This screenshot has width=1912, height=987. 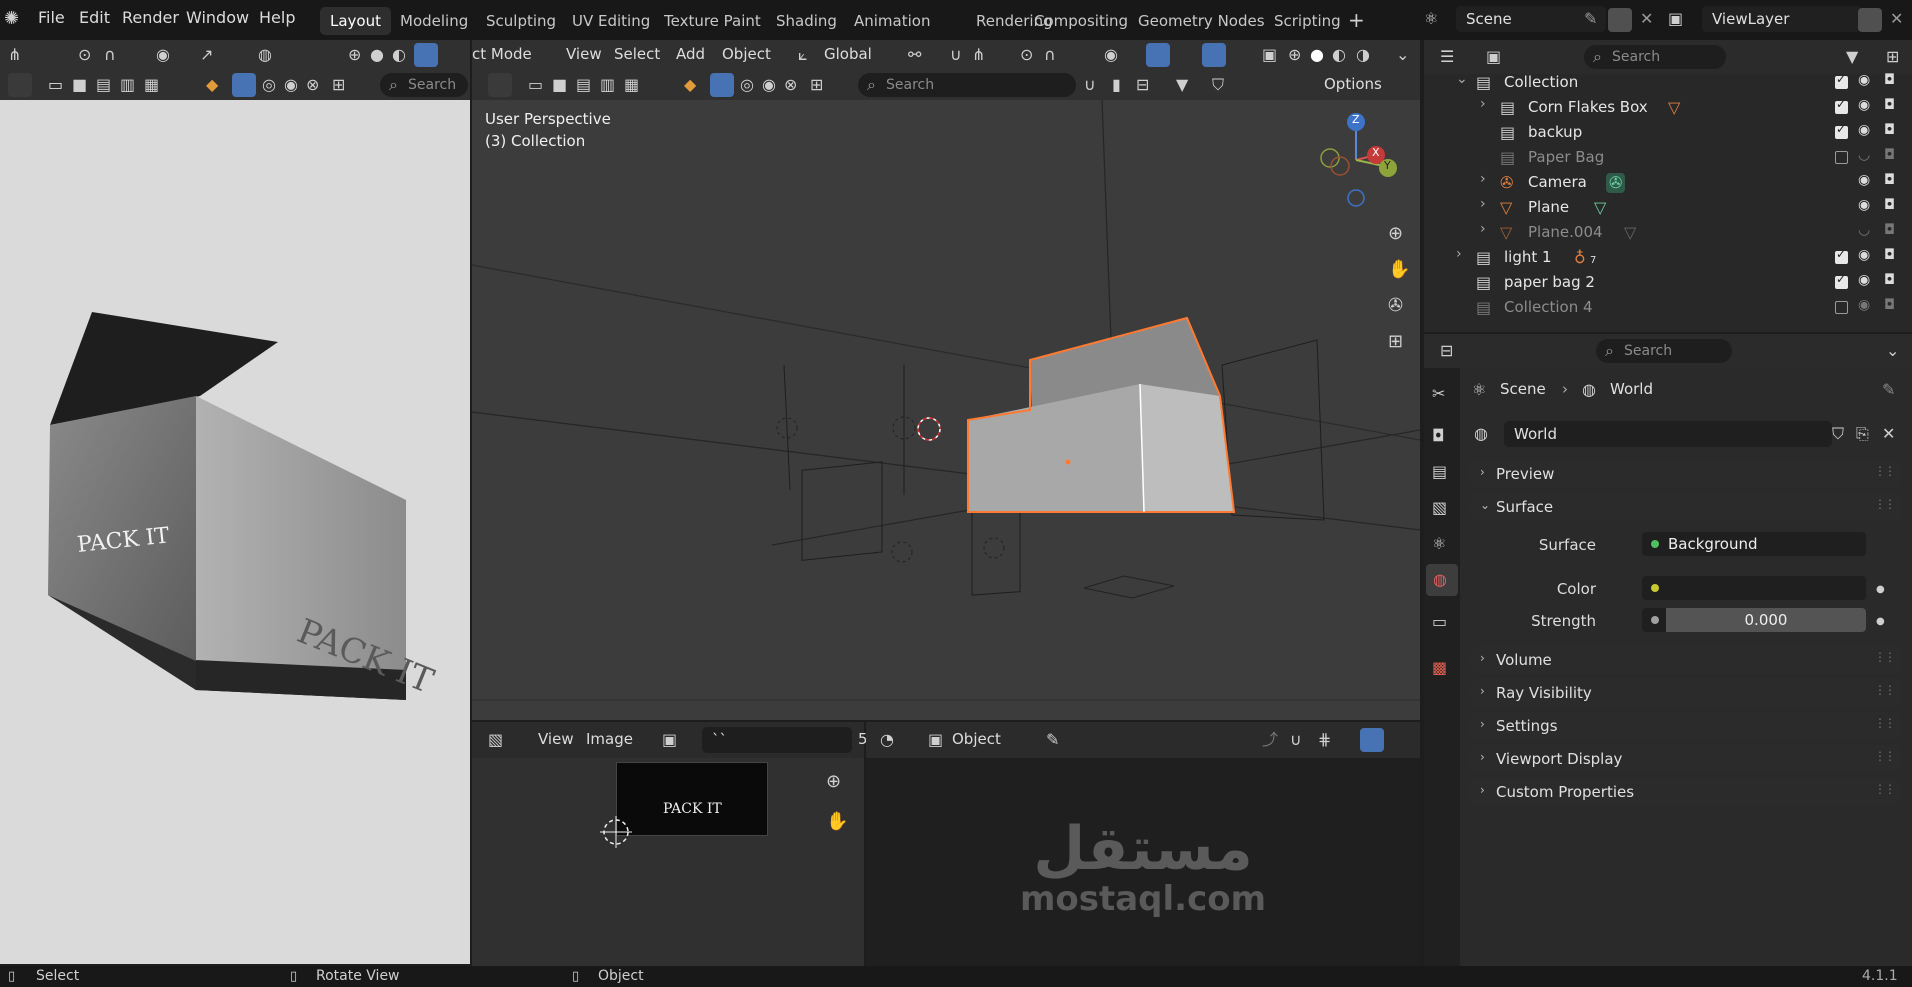 I want to click on snap-target-icon: ⋔, so click(x=978, y=55).